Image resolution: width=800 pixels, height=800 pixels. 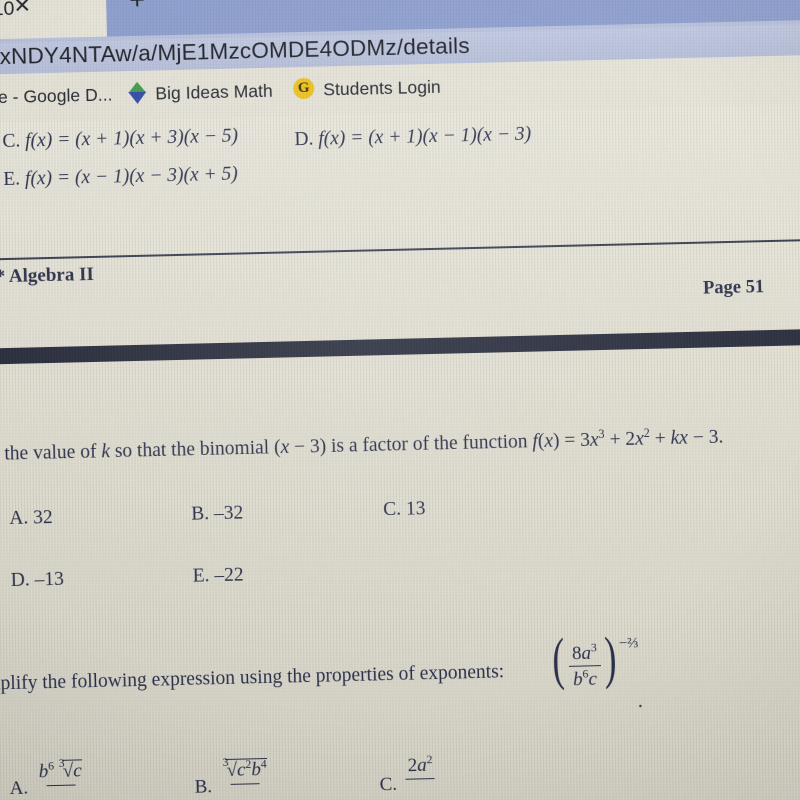 I want to click on question-2-expression: ( 8a3 b6c ) −⅔, so click(x=593, y=658).